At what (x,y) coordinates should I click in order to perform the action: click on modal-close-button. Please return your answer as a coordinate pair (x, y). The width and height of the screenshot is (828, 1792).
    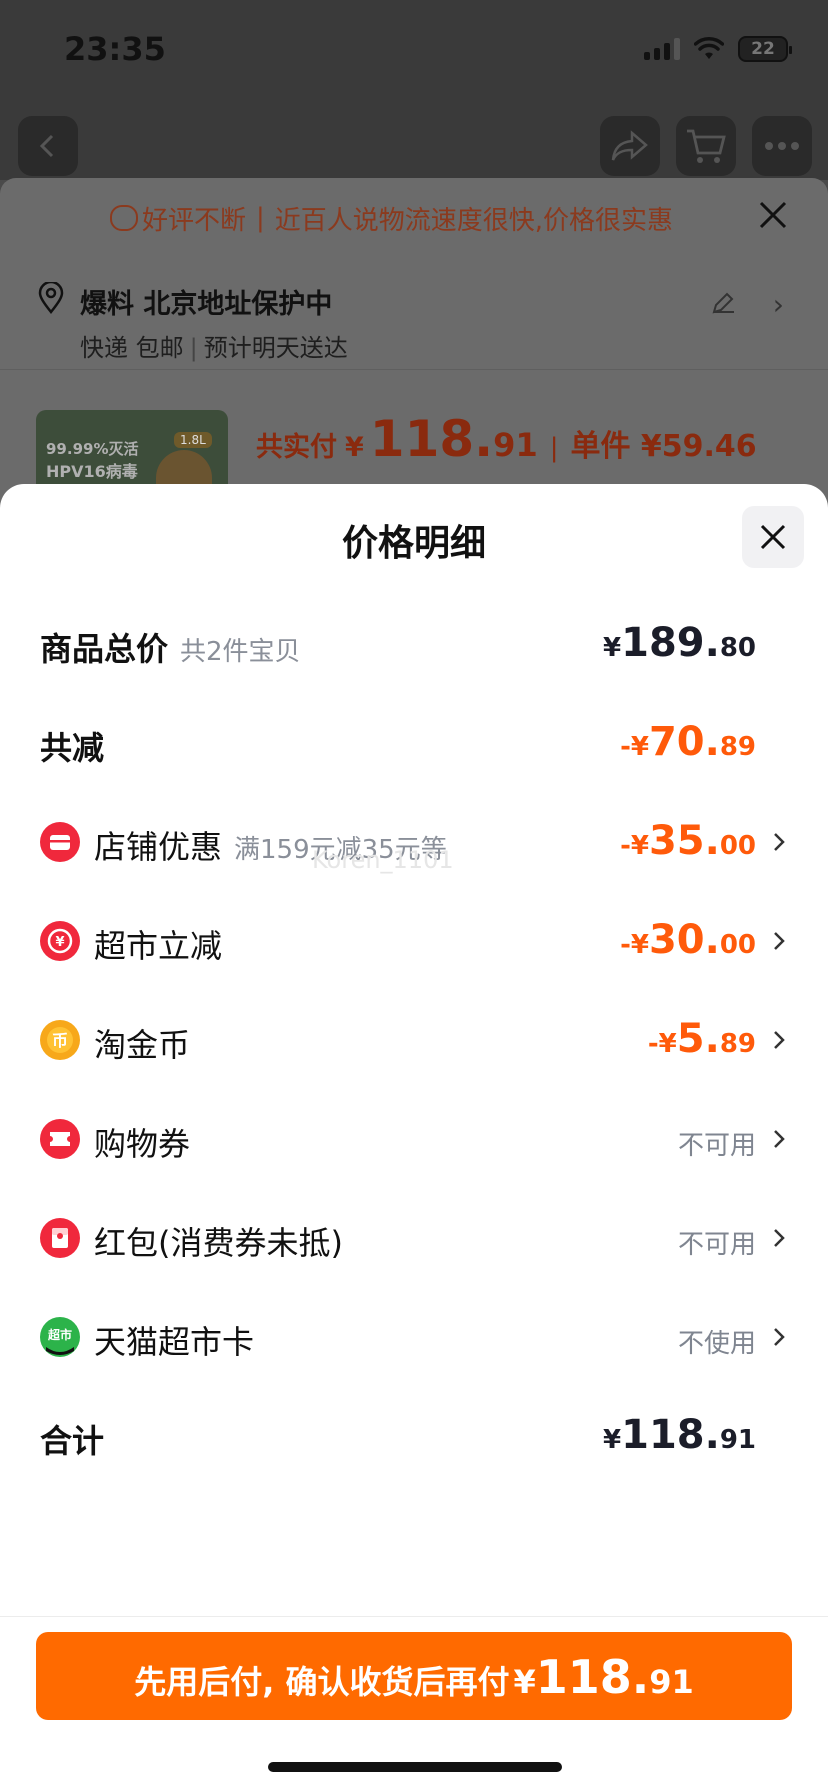
    Looking at the image, I should click on (773, 537).